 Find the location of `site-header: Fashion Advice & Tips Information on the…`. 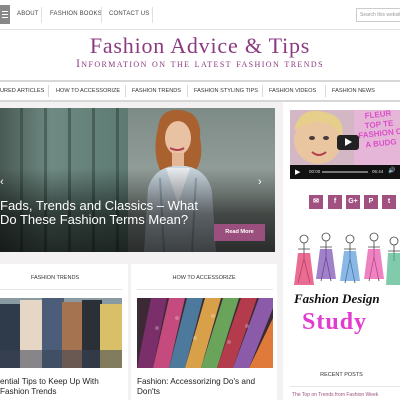

site-header: Fashion Advice & Tips Information on the… is located at coordinates (200, 55).